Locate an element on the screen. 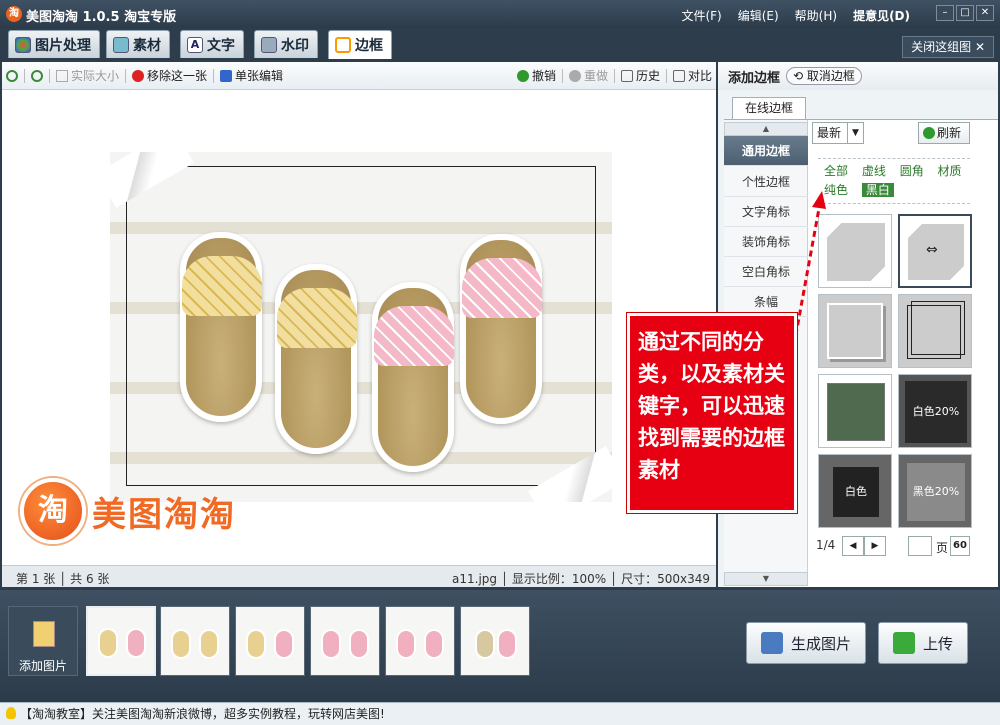 The height and width of the screenshot is (725, 1000). sort-select: 最新 ▼ is located at coordinates (838, 133).